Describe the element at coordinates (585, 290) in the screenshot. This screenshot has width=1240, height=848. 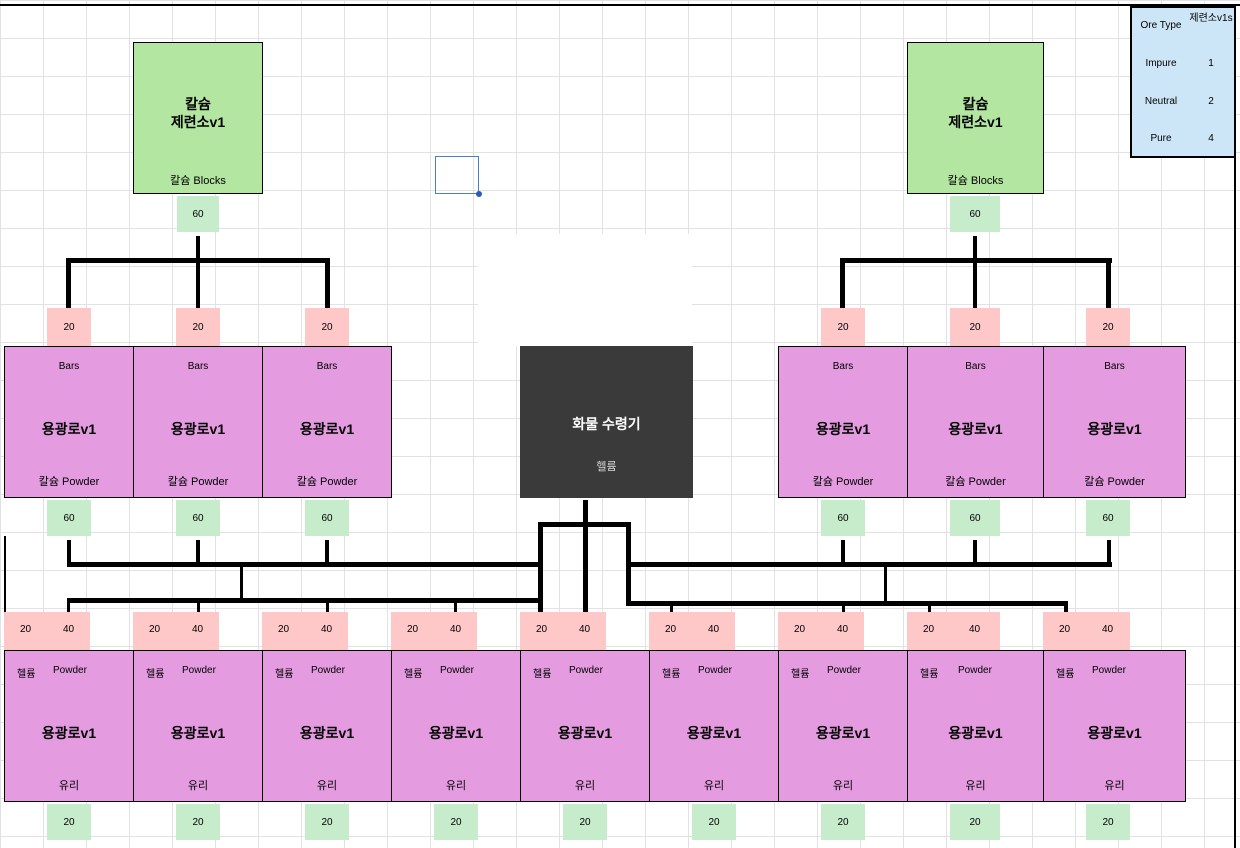
I see `blank-area` at that location.